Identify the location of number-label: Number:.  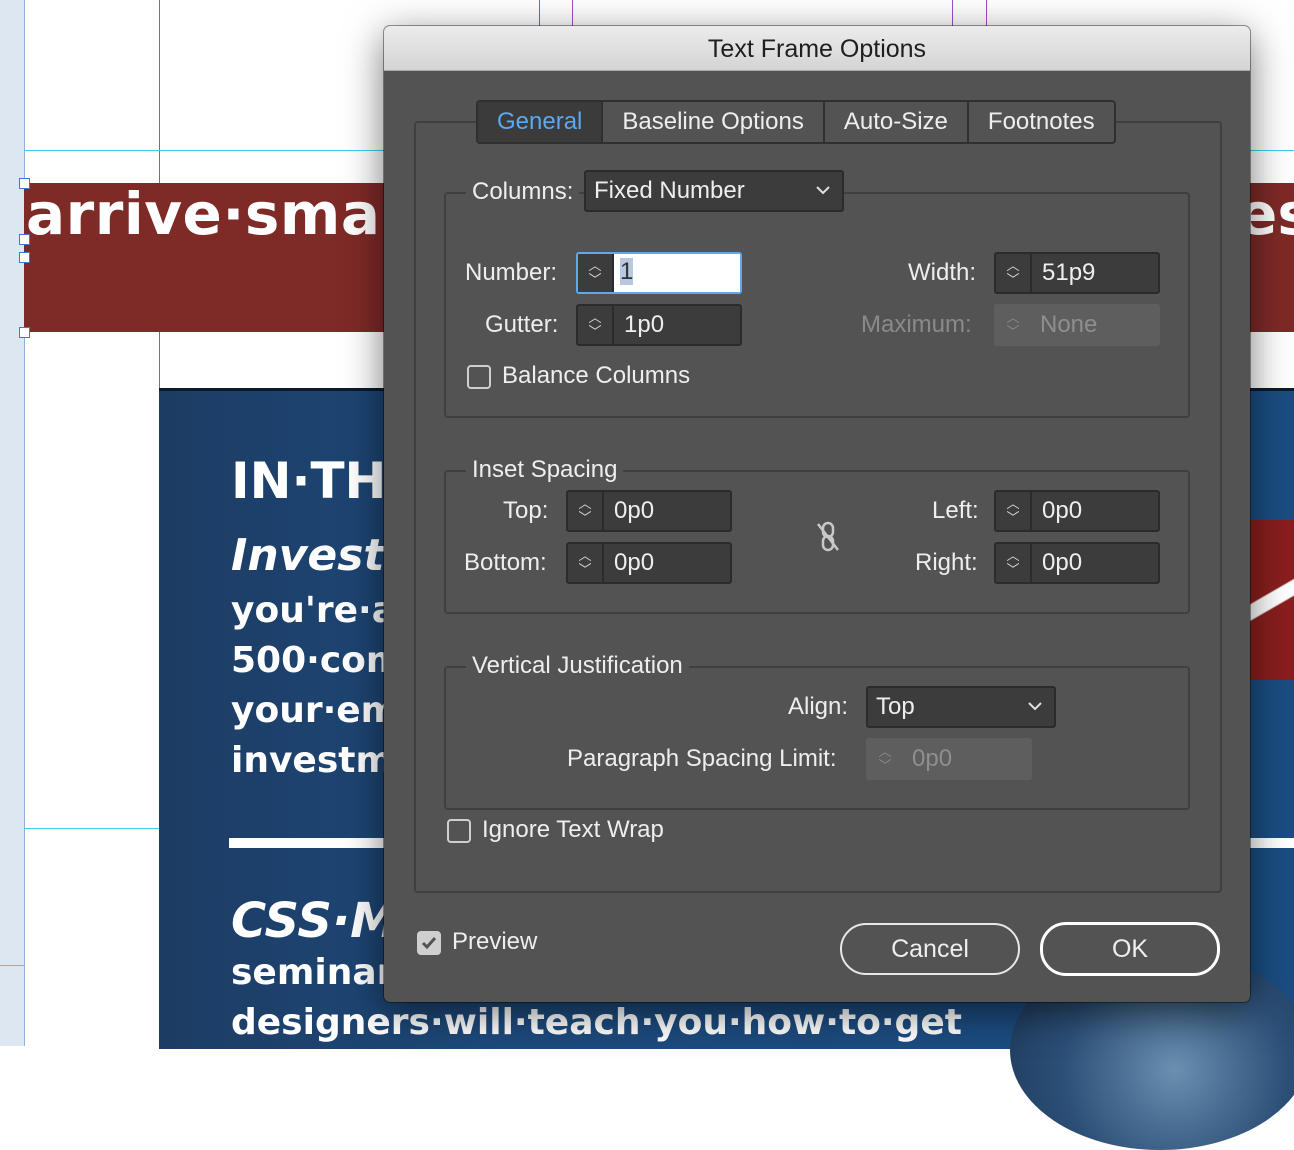
(511, 272).